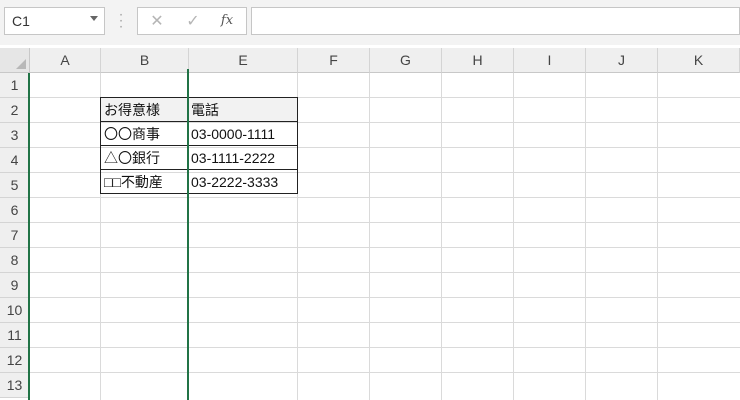 The height and width of the screenshot is (400, 740). Describe the element at coordinates (478, 60) in the screenshot. I see `column-header-h: H` at that location.